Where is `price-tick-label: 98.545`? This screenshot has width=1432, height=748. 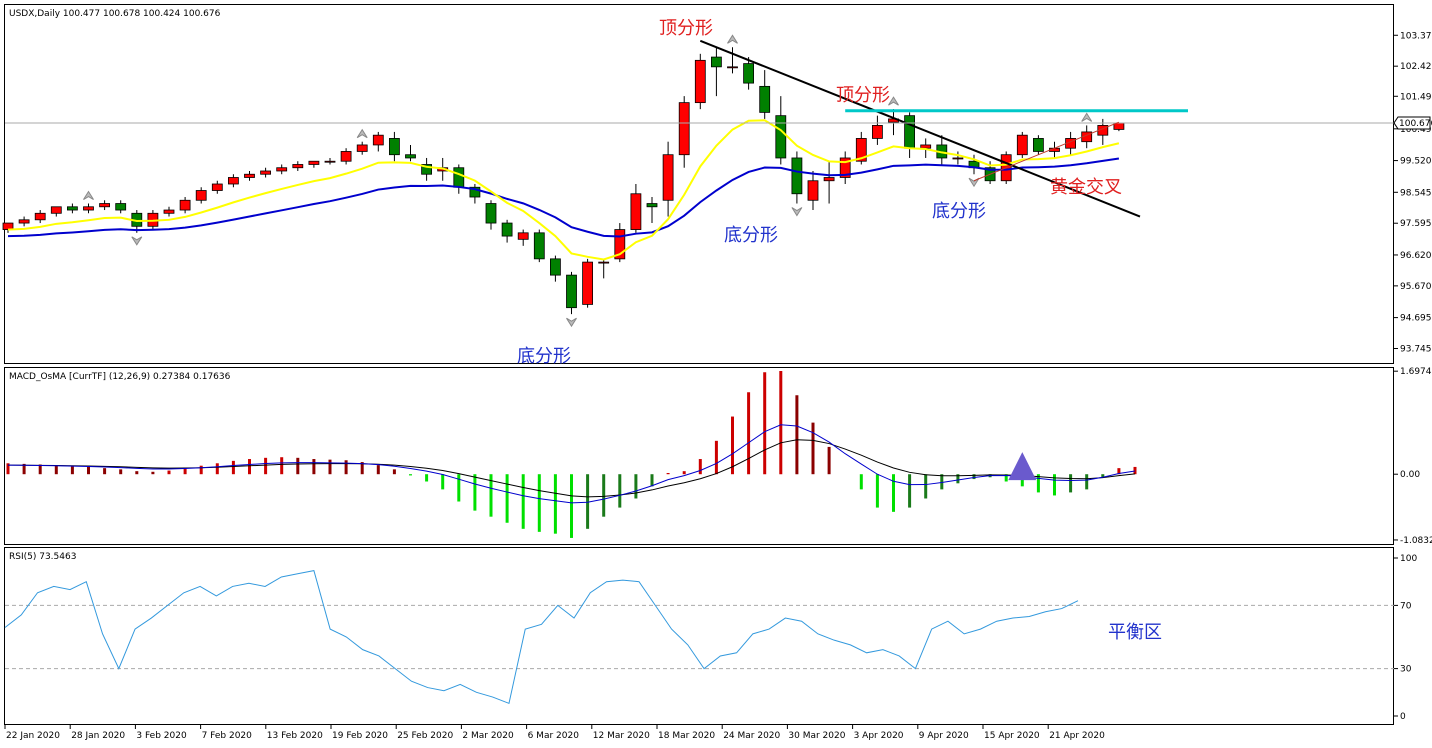
price-tick-label: 98.545 is located at coordinates (1416, 193).